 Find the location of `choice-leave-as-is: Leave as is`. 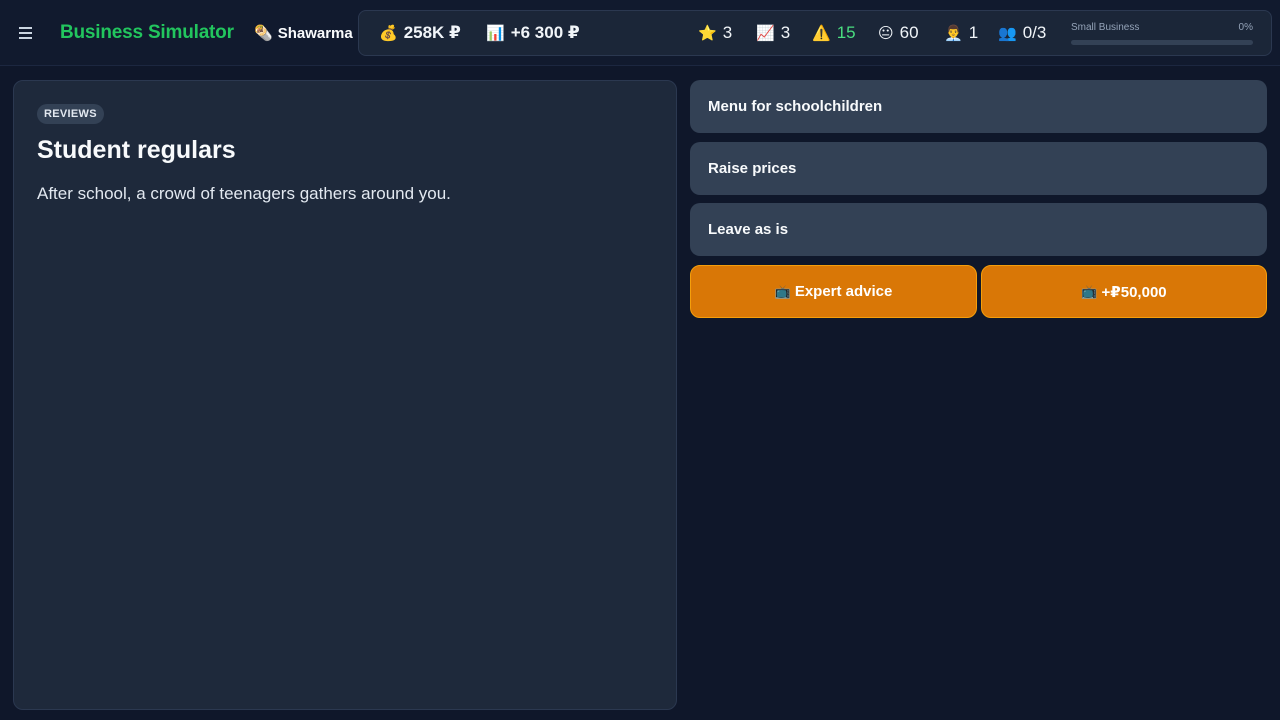

choice-leave-as-is: Leave as is is located at coordinates (978, 229).